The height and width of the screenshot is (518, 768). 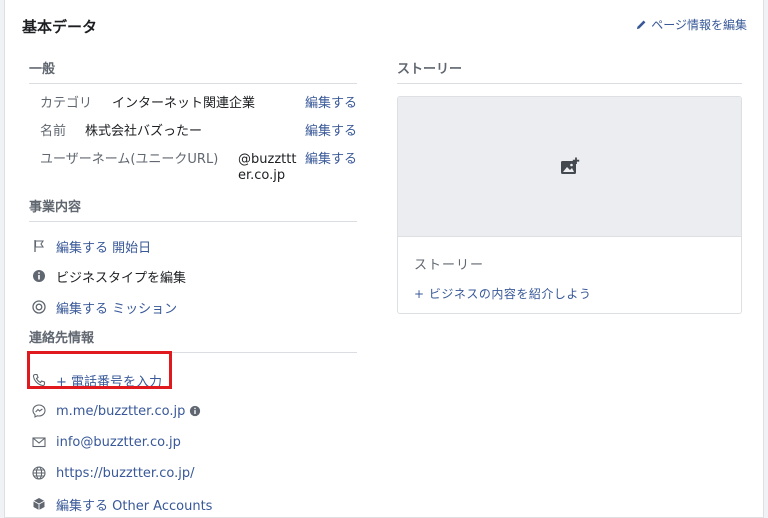 What do you see at coordinates (39, 411) in the screenshot?
I see `messenger-icon` at bounding box center [39, 411].